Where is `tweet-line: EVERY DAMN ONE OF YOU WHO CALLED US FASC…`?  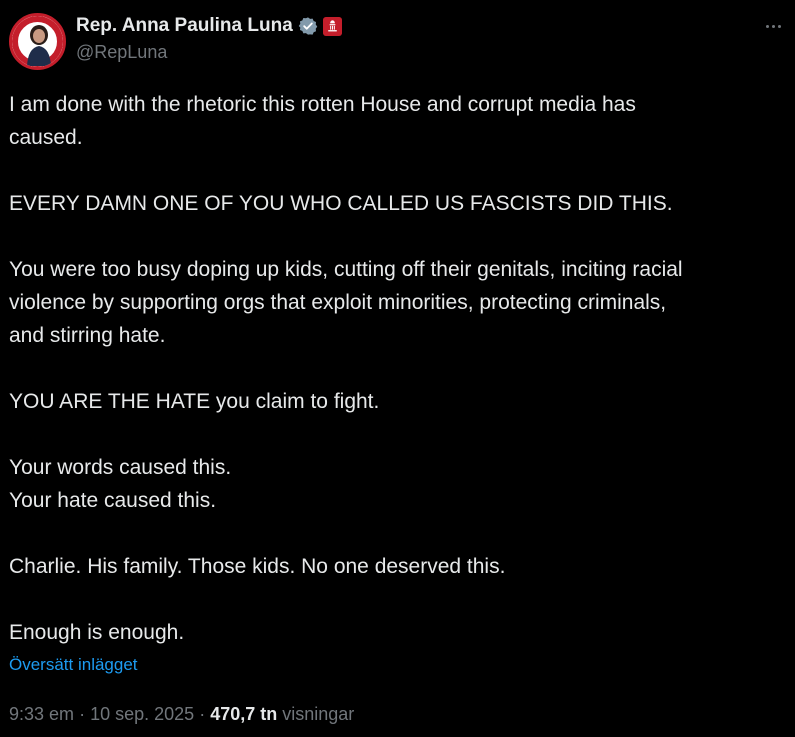
tweet-line: EVERY DAMN ONE OF YOU WHO CALLED US FASC… is located at coordinates (341, 203).